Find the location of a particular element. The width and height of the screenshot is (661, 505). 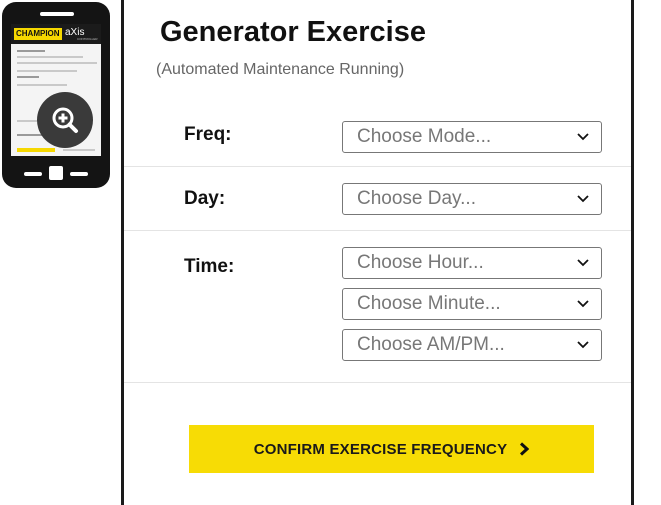

zoom-in-icon is located at coordinates (65, 120).